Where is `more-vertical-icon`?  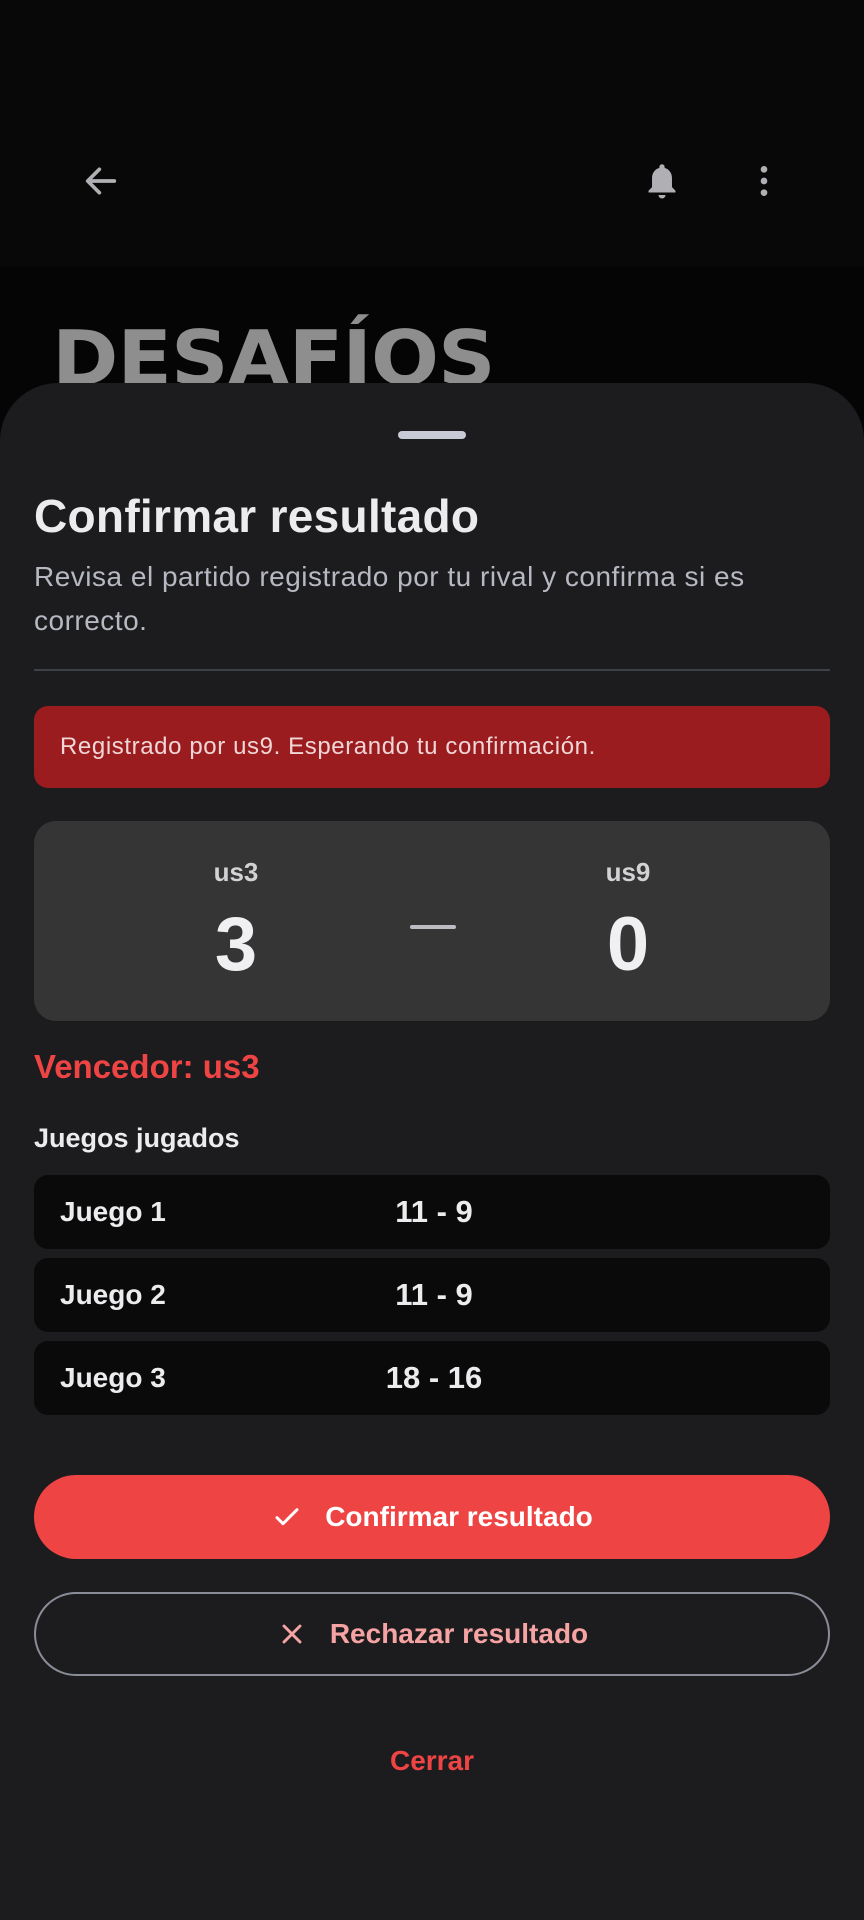
more-vertical-icon is located at coordinates (764, 181).